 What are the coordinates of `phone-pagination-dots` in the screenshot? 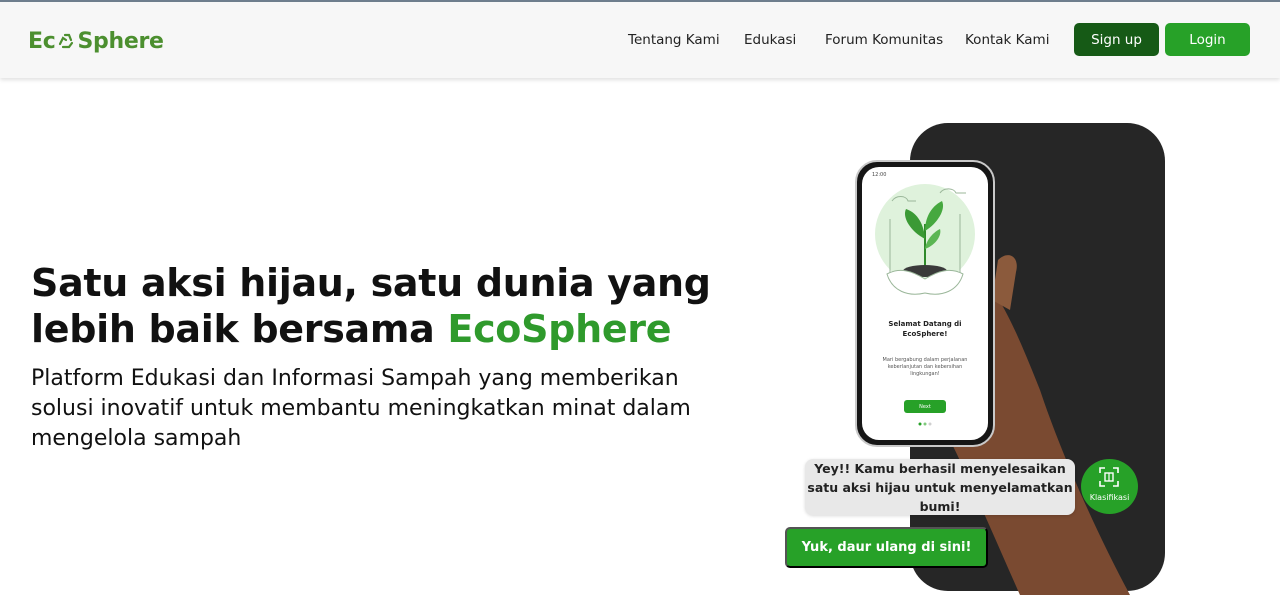 It's located at (925, 424).